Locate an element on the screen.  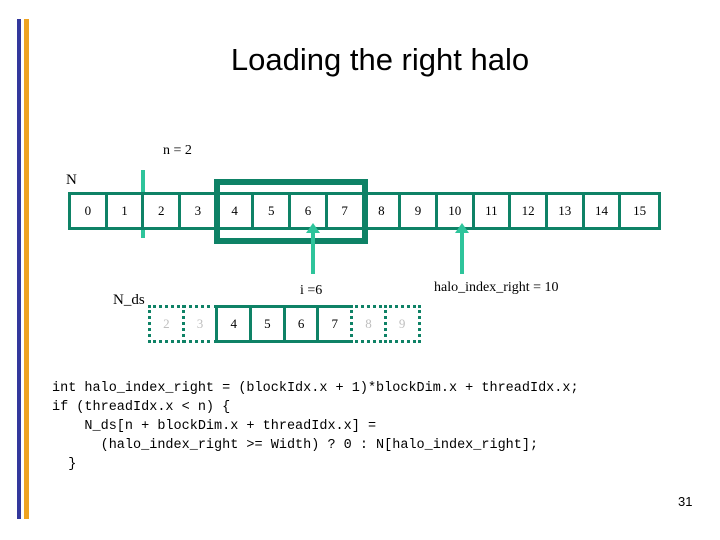
n-array-cell: 1 is located at coordinates (126, 211).